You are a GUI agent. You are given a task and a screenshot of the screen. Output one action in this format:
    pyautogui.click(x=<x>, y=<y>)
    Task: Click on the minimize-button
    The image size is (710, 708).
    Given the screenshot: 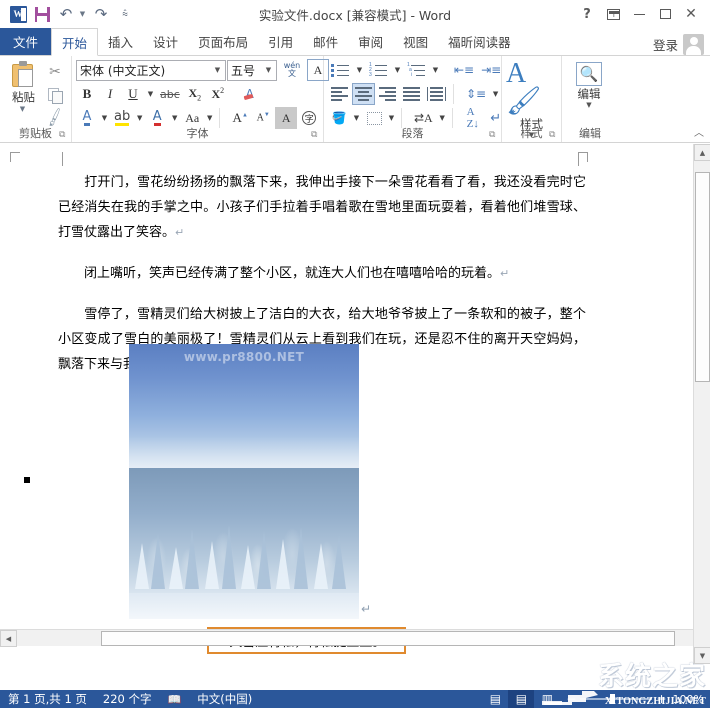 What is the action you would take?
    pyautogui.click(x=639, y=14)
    